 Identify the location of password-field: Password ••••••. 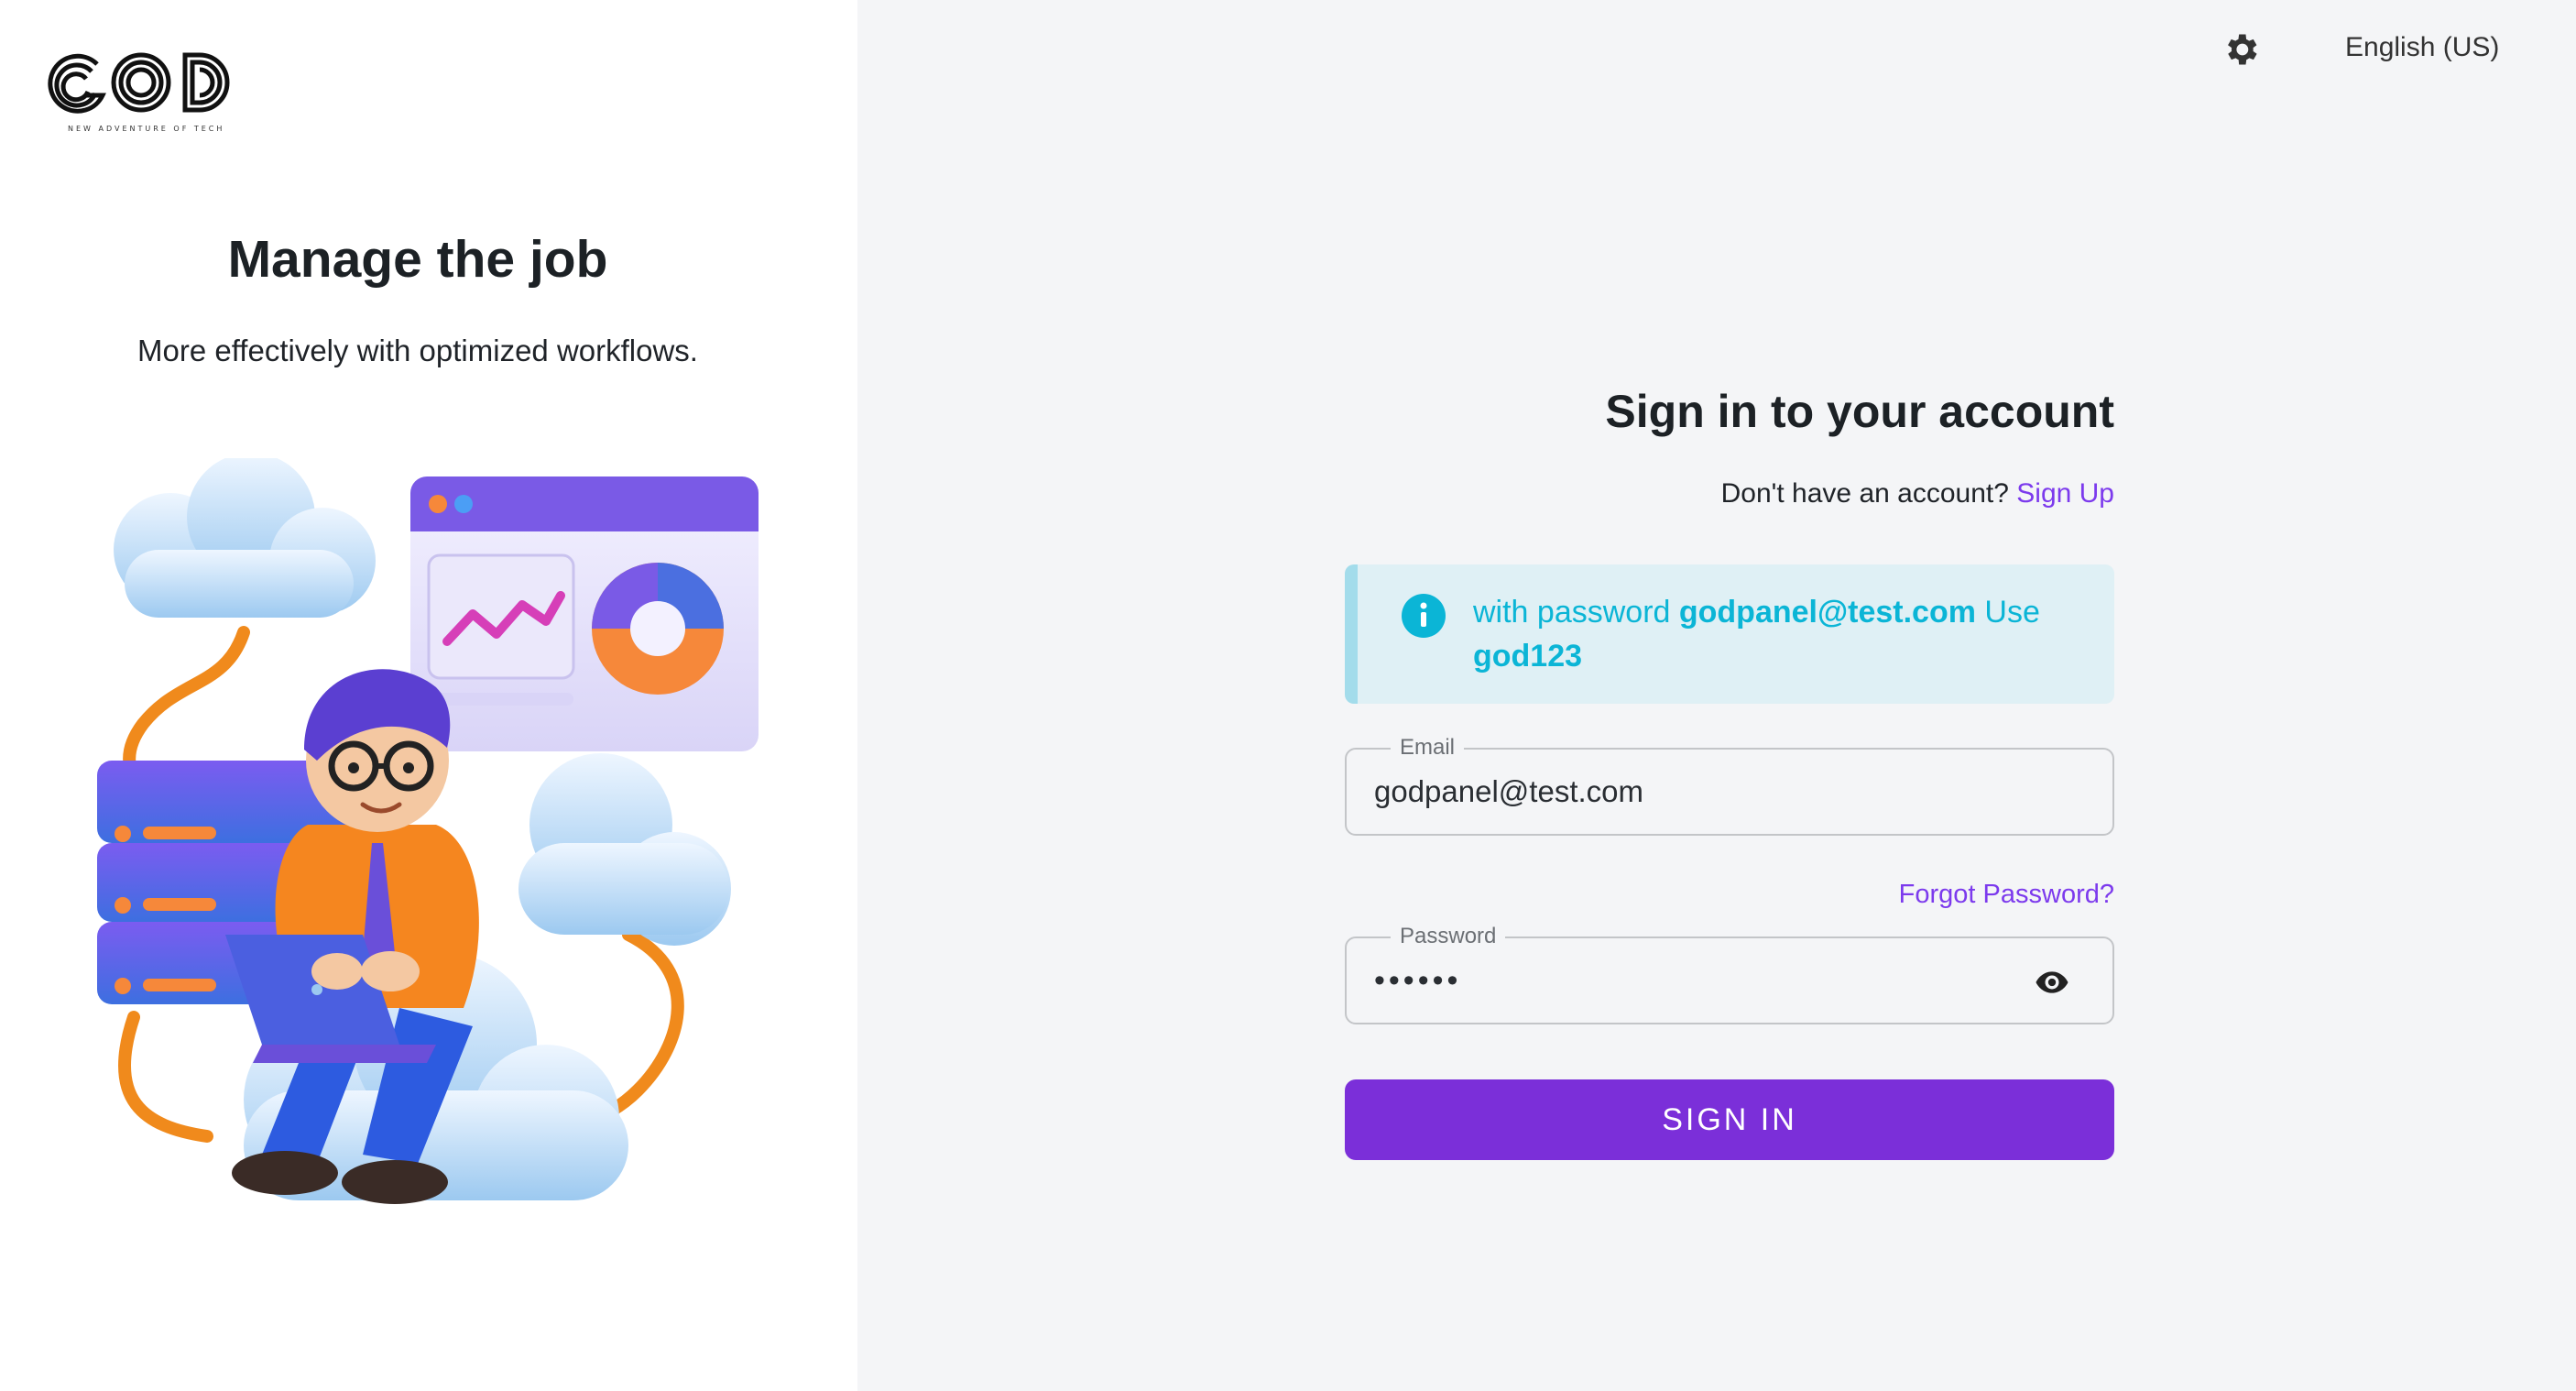
(1730, 974).